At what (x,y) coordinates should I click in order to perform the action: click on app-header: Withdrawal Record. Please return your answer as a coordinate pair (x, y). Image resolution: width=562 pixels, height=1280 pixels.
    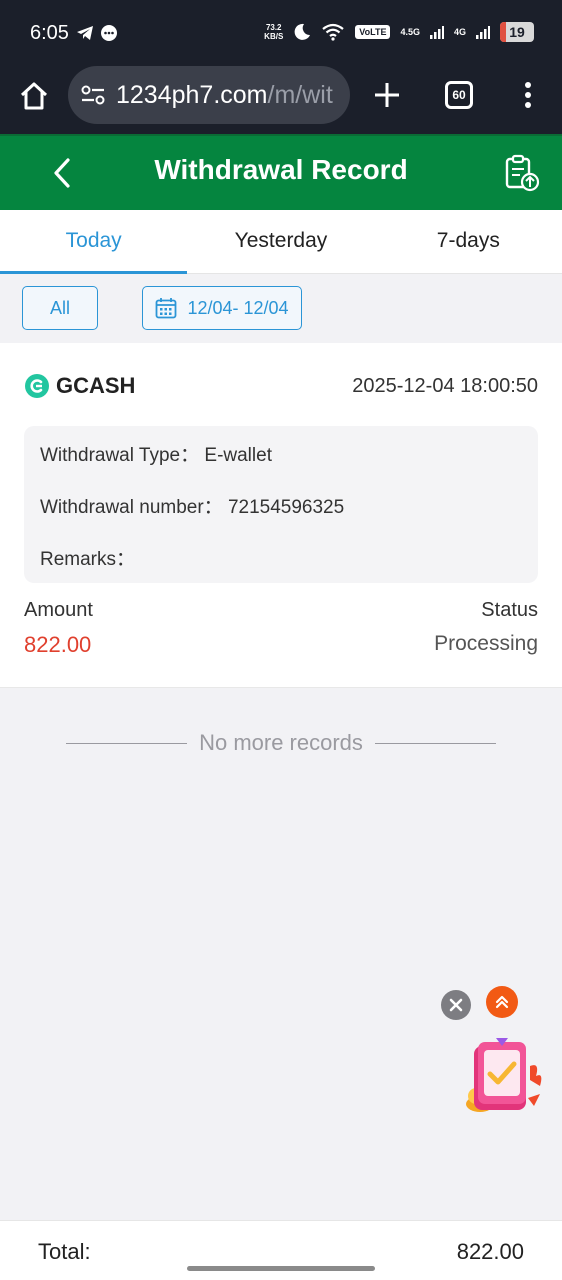
    Looking at the image, I should click on (281, 172).